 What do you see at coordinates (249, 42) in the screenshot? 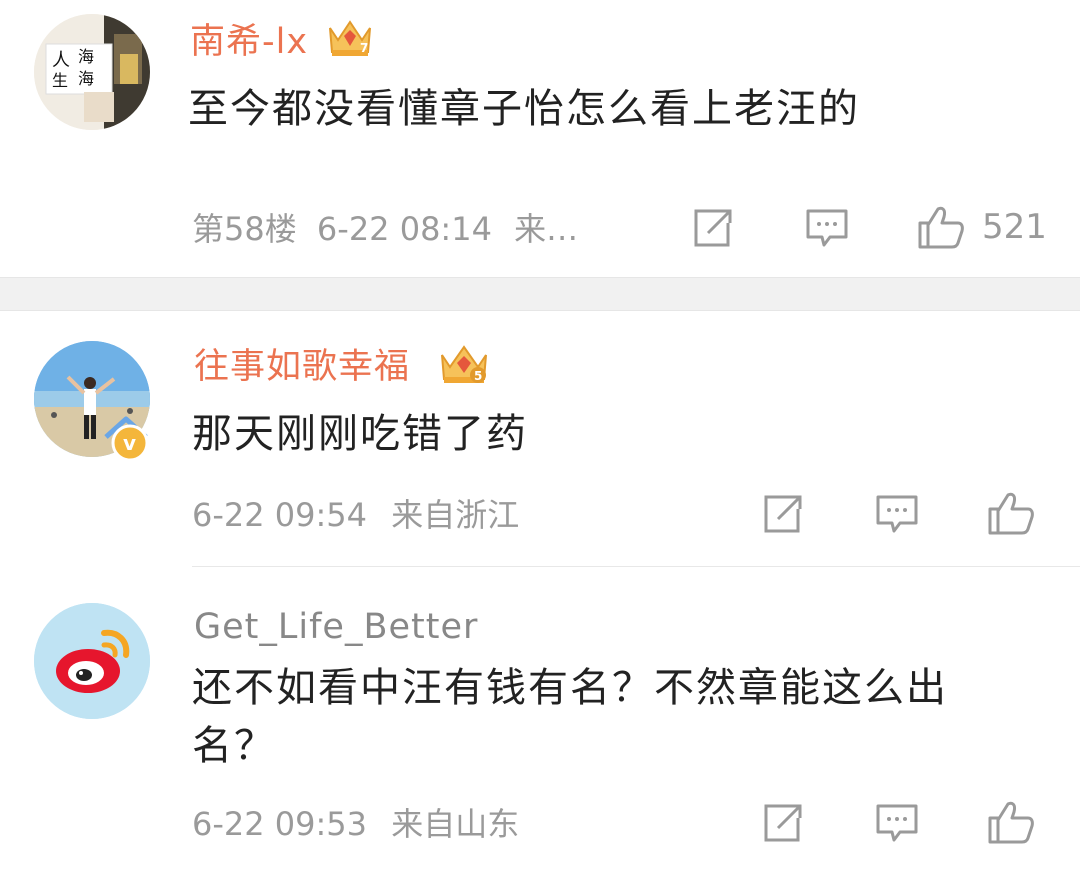
I see `username: 南希-lx` at bounding box center [249, 42].